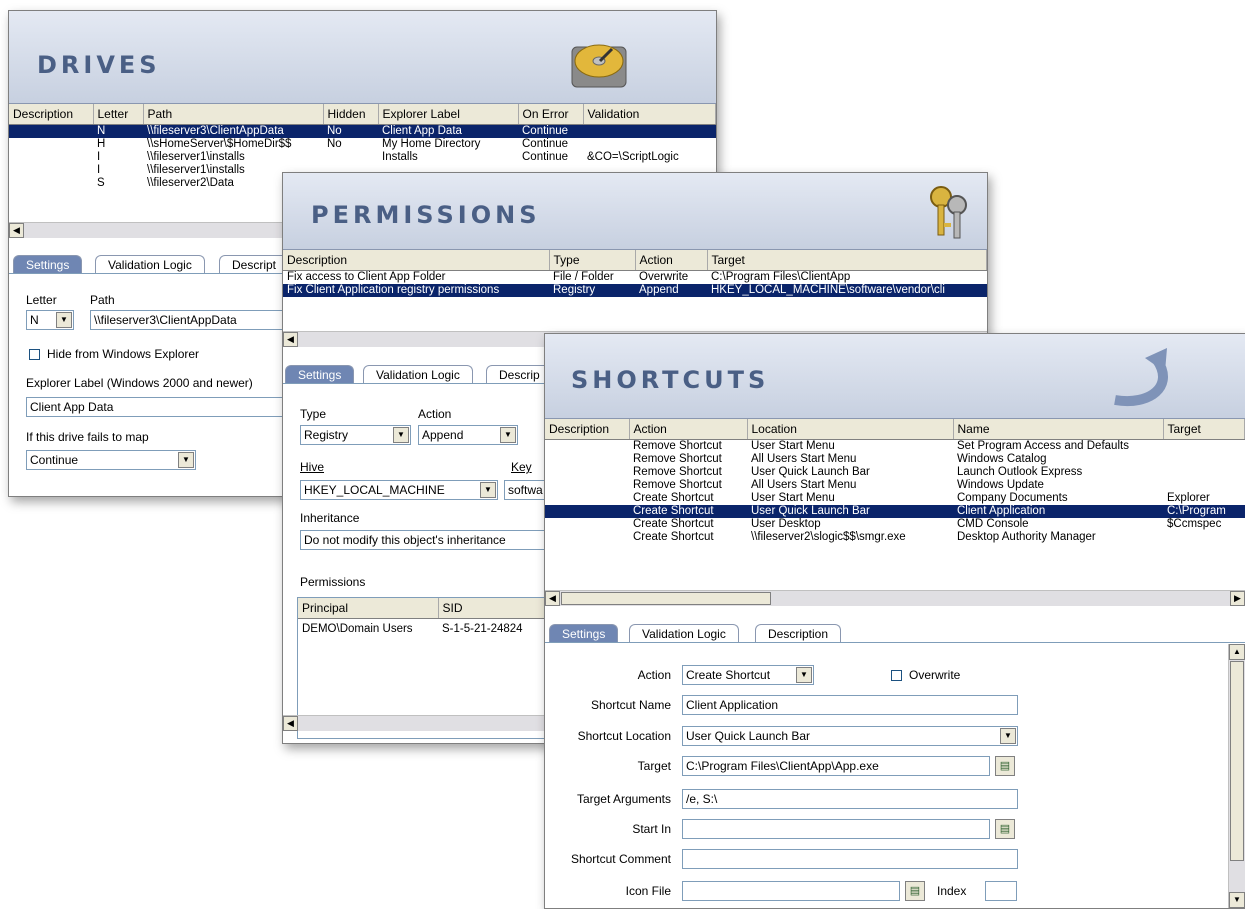 This screenshot has width=1245, height=909. Describe the element at coordinates (519, 374) in the screenshot. I see `tab-description: Descrip` at that location.